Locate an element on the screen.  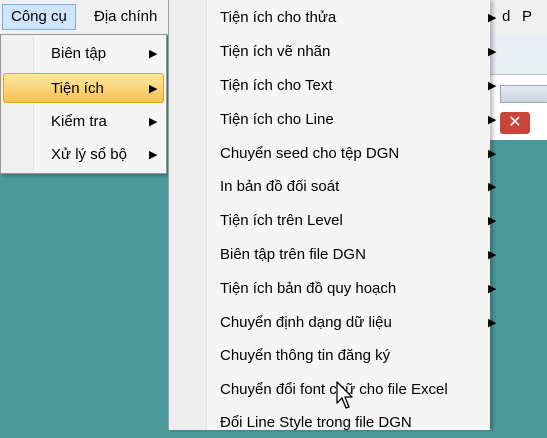
menu-item-label: Kiểm tra is located at coordinates (79, 121).